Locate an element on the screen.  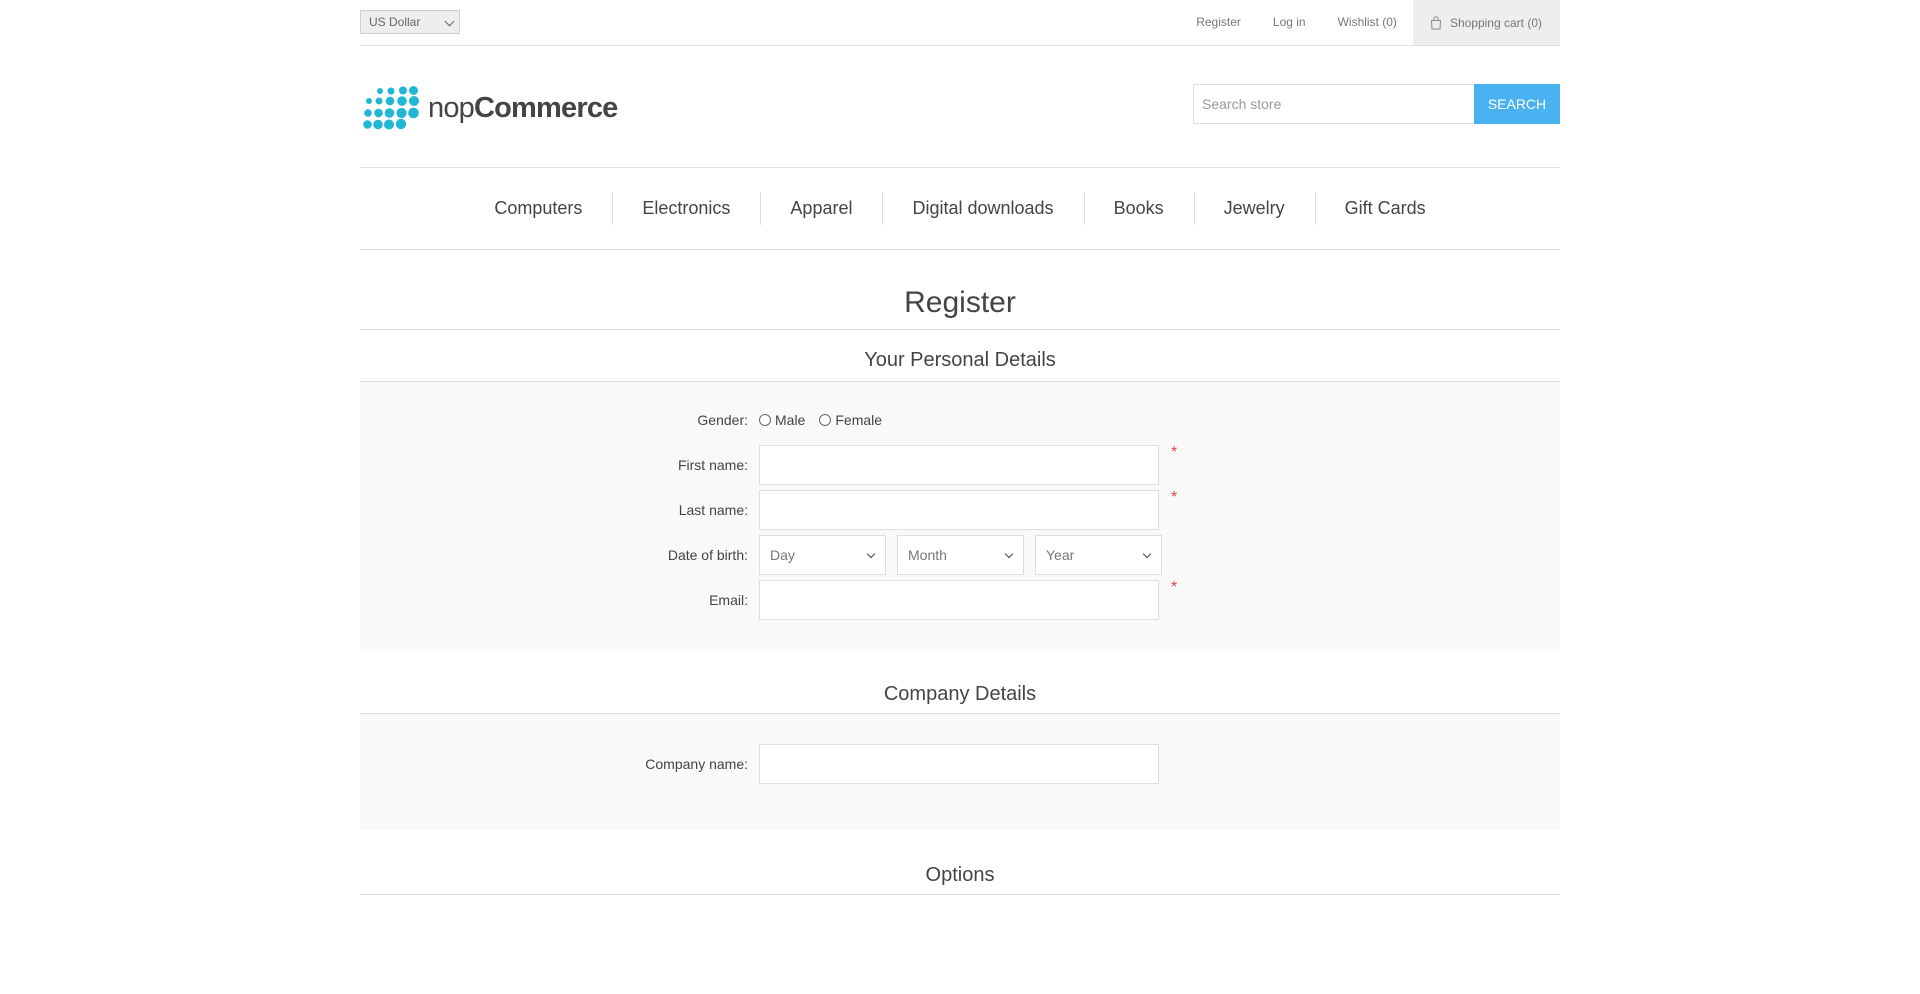
page-title: Register is located at coordinates (960, 302).